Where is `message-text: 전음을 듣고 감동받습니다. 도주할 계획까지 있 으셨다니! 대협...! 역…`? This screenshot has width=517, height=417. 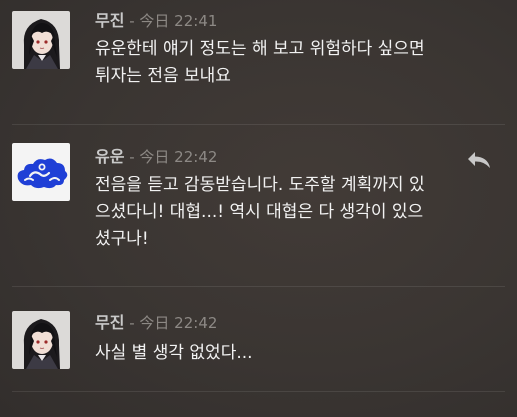
message-text: 전음을 듣고 감동받습니다. 도주할 계획까지 있 으셨다니! 대협...! 역… is located at coordinates (260, 212).